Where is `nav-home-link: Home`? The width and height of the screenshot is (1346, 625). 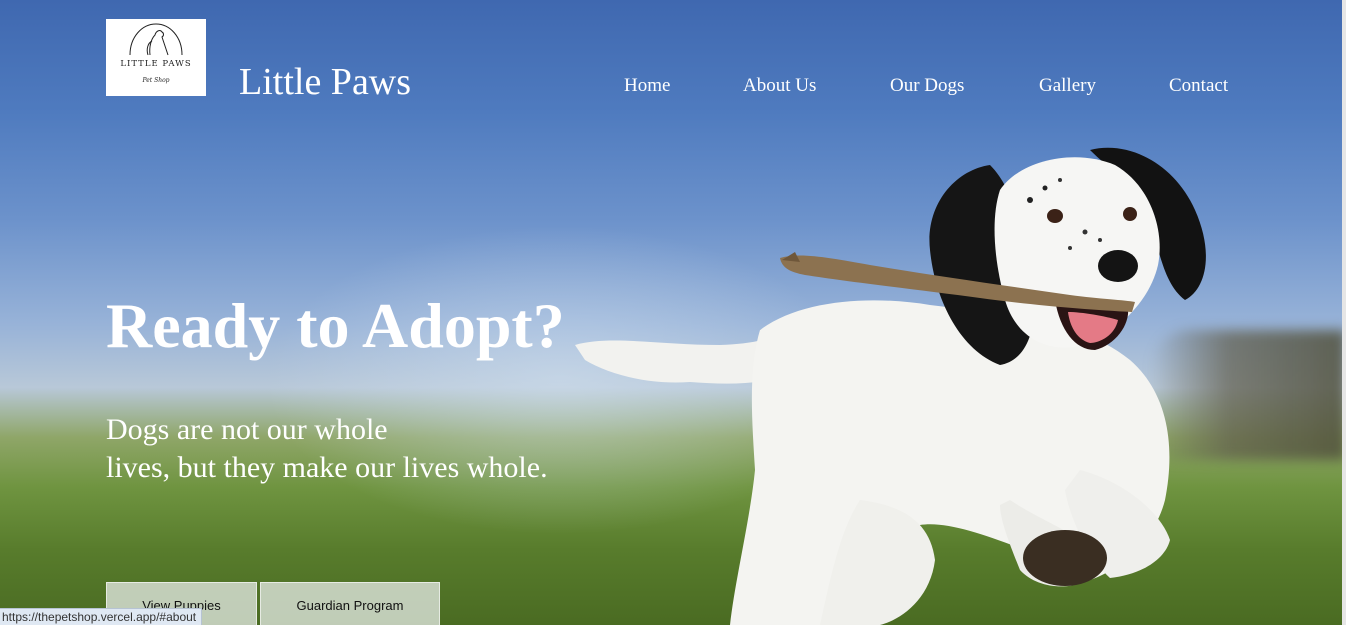
nav-home-link: Home is located at coordinates (647, 86).